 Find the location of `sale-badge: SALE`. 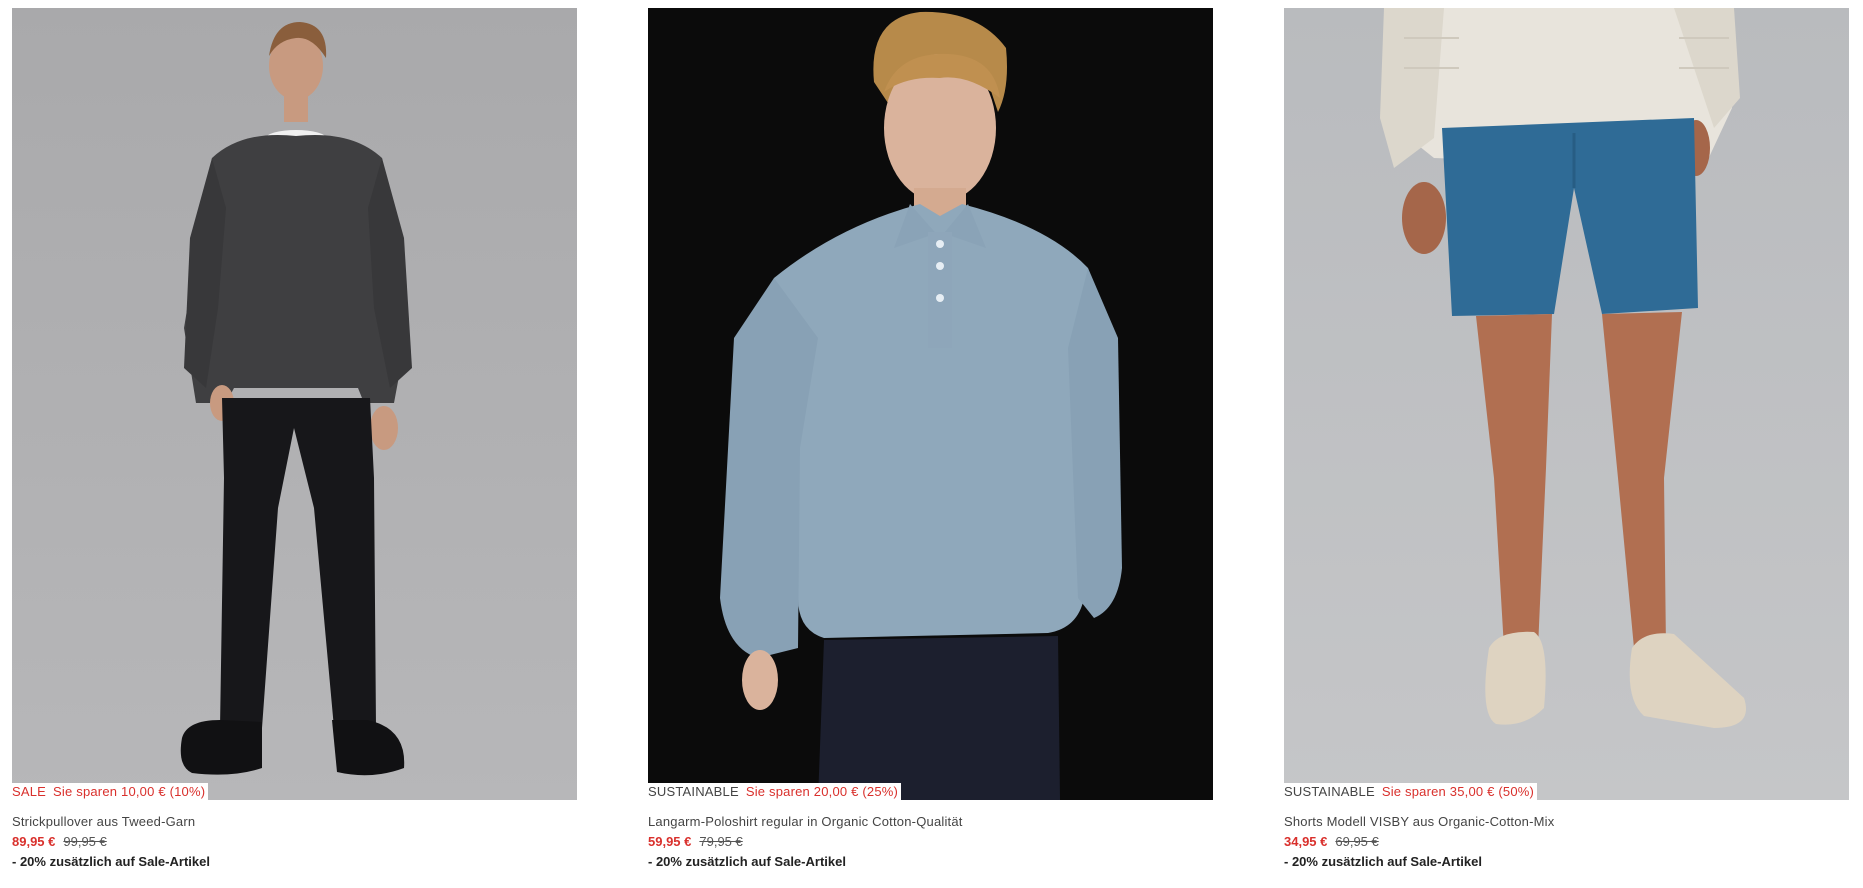

sale-badge: SALE is located at coordinates (29, 791).